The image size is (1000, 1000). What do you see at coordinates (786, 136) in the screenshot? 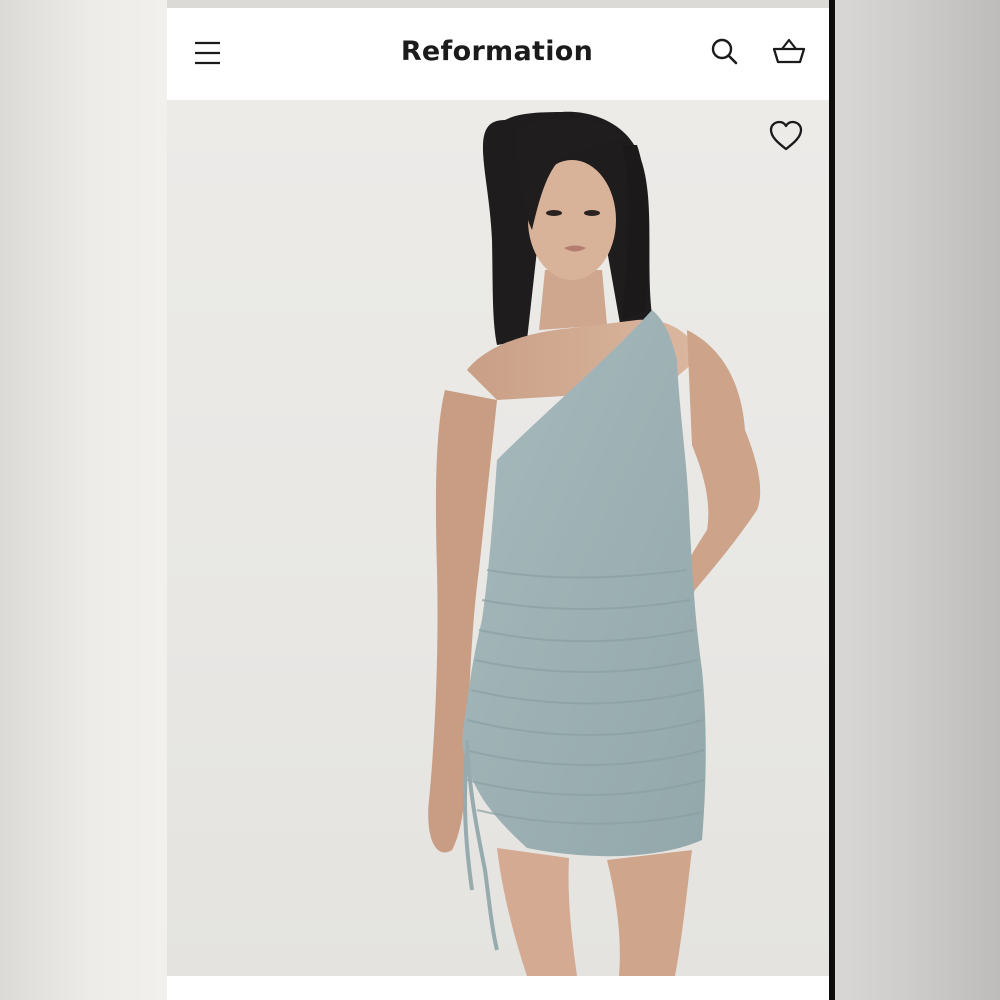
I see `heart-outline-icon` at bounding box center [786, 136].